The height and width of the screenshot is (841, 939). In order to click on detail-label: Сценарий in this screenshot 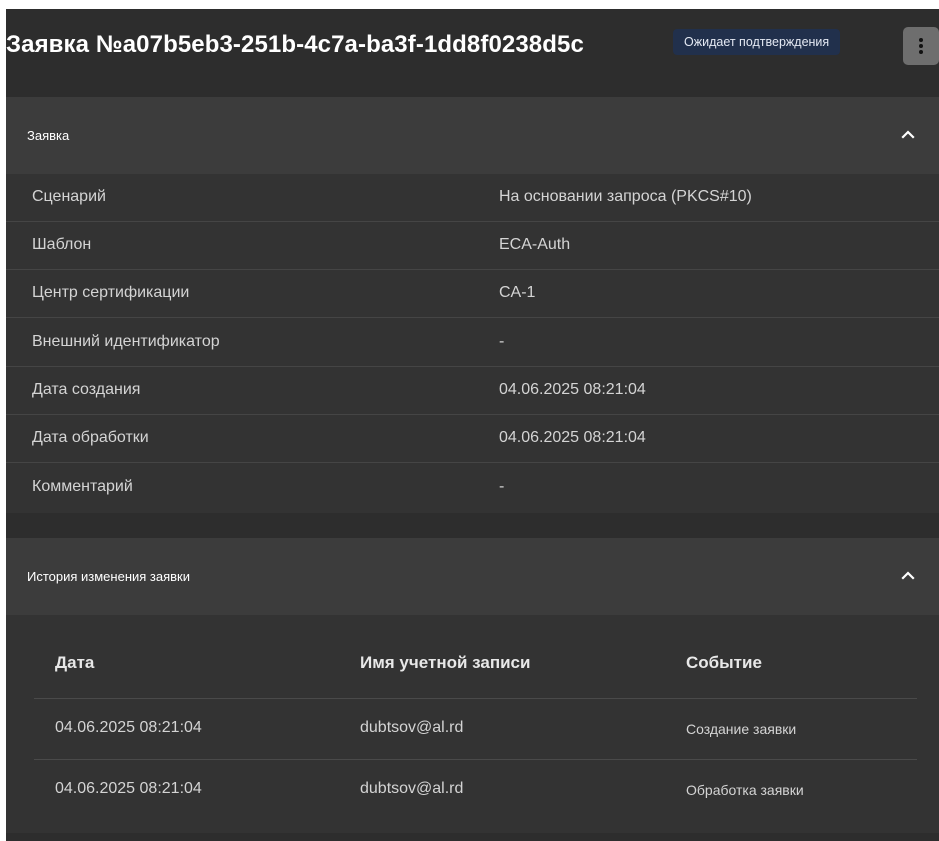, I will do `click(69, 196)`.